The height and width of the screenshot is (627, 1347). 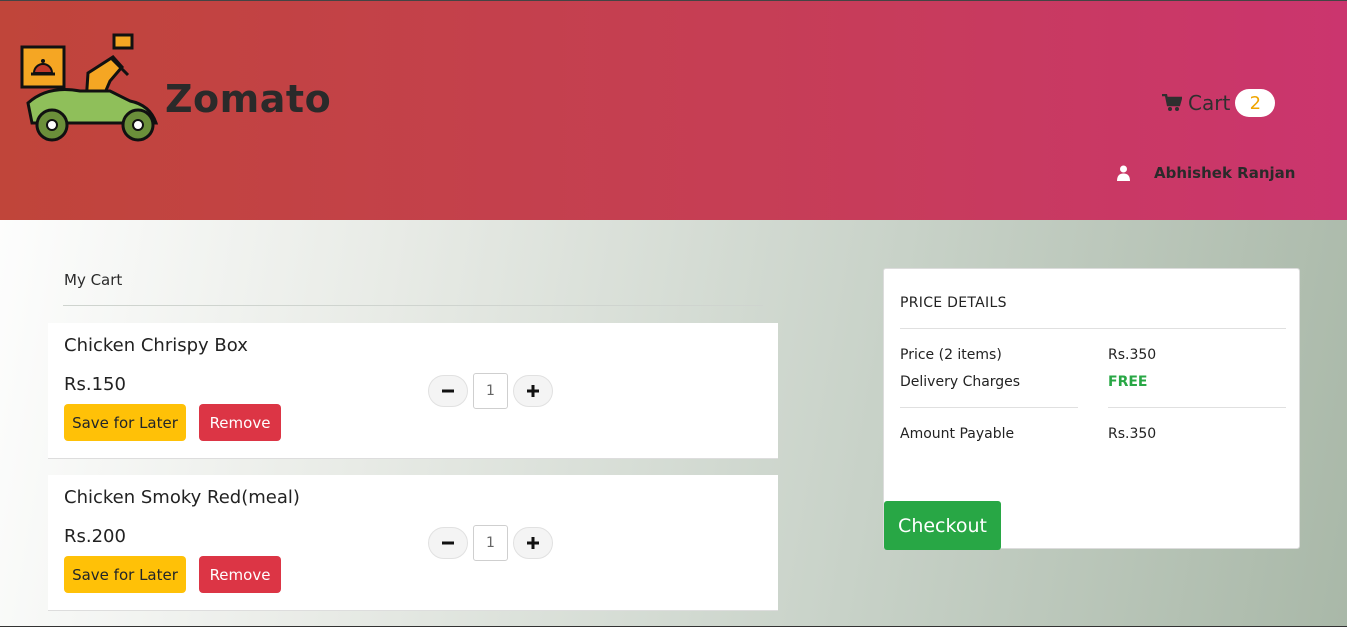 What do you see at coordinates (1172, 102) in the screenshot?
I see `shopping-cart-icon` at bounding box center [1172, 102].